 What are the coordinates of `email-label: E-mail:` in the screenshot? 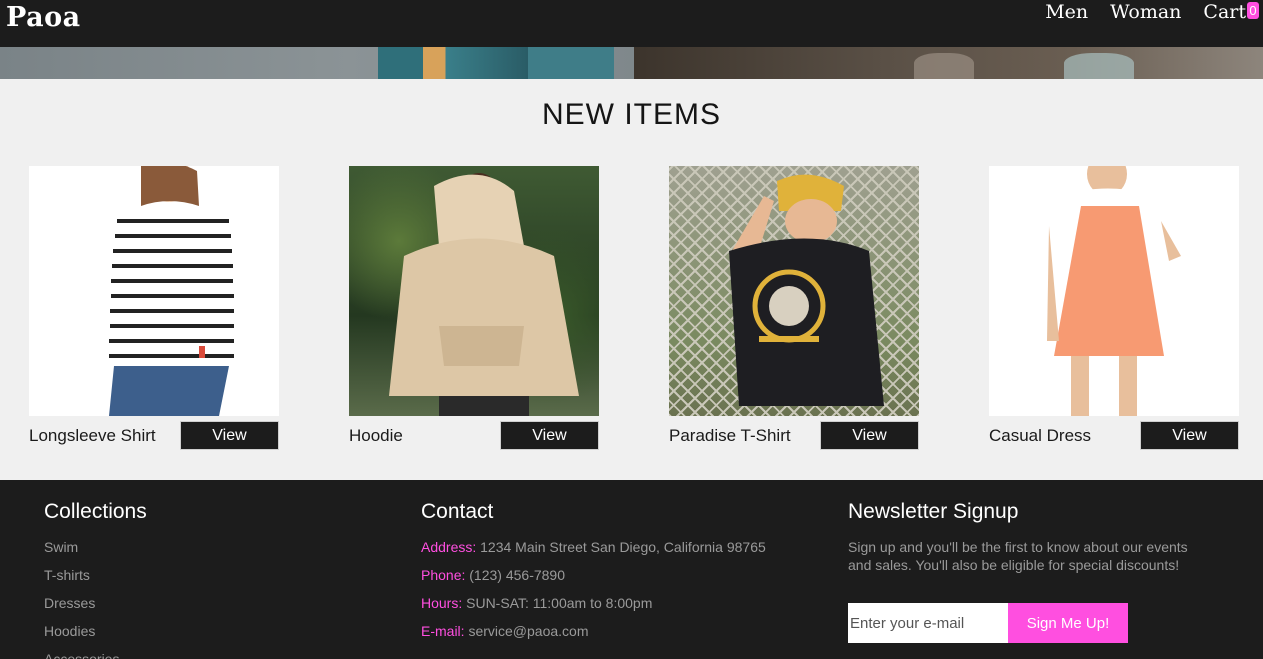 It's located at (443, 631).